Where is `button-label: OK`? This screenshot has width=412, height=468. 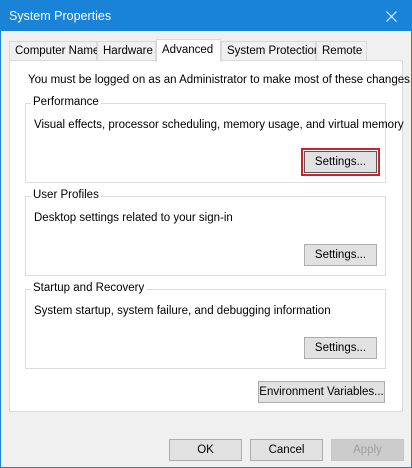
button-label: OK is located at coordinates (205, 450).